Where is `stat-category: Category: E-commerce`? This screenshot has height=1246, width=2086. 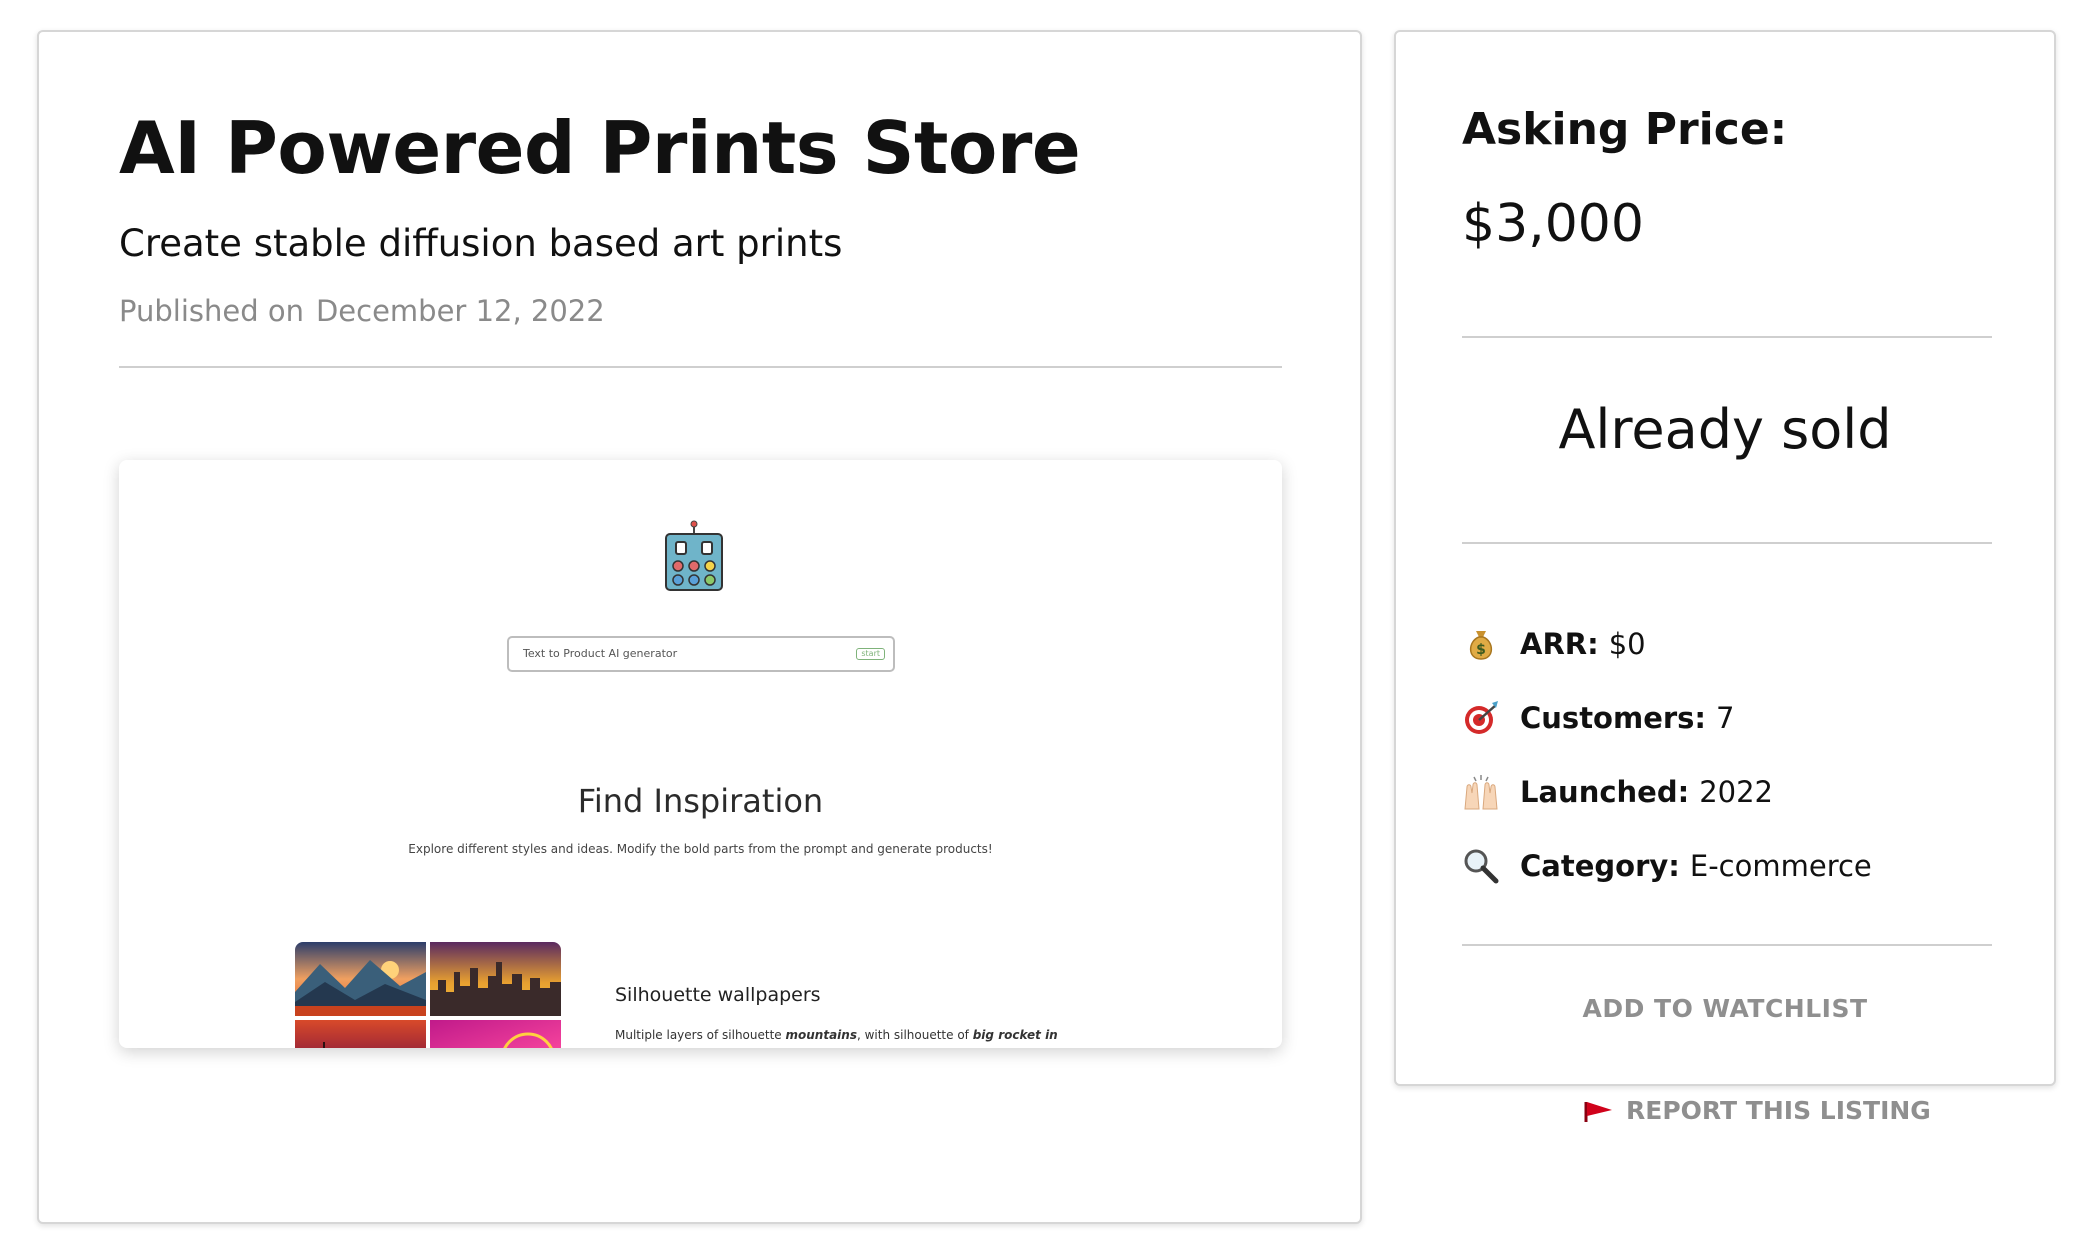
stat-category: Category: E-commerce is located at coordinates (1667, 866).